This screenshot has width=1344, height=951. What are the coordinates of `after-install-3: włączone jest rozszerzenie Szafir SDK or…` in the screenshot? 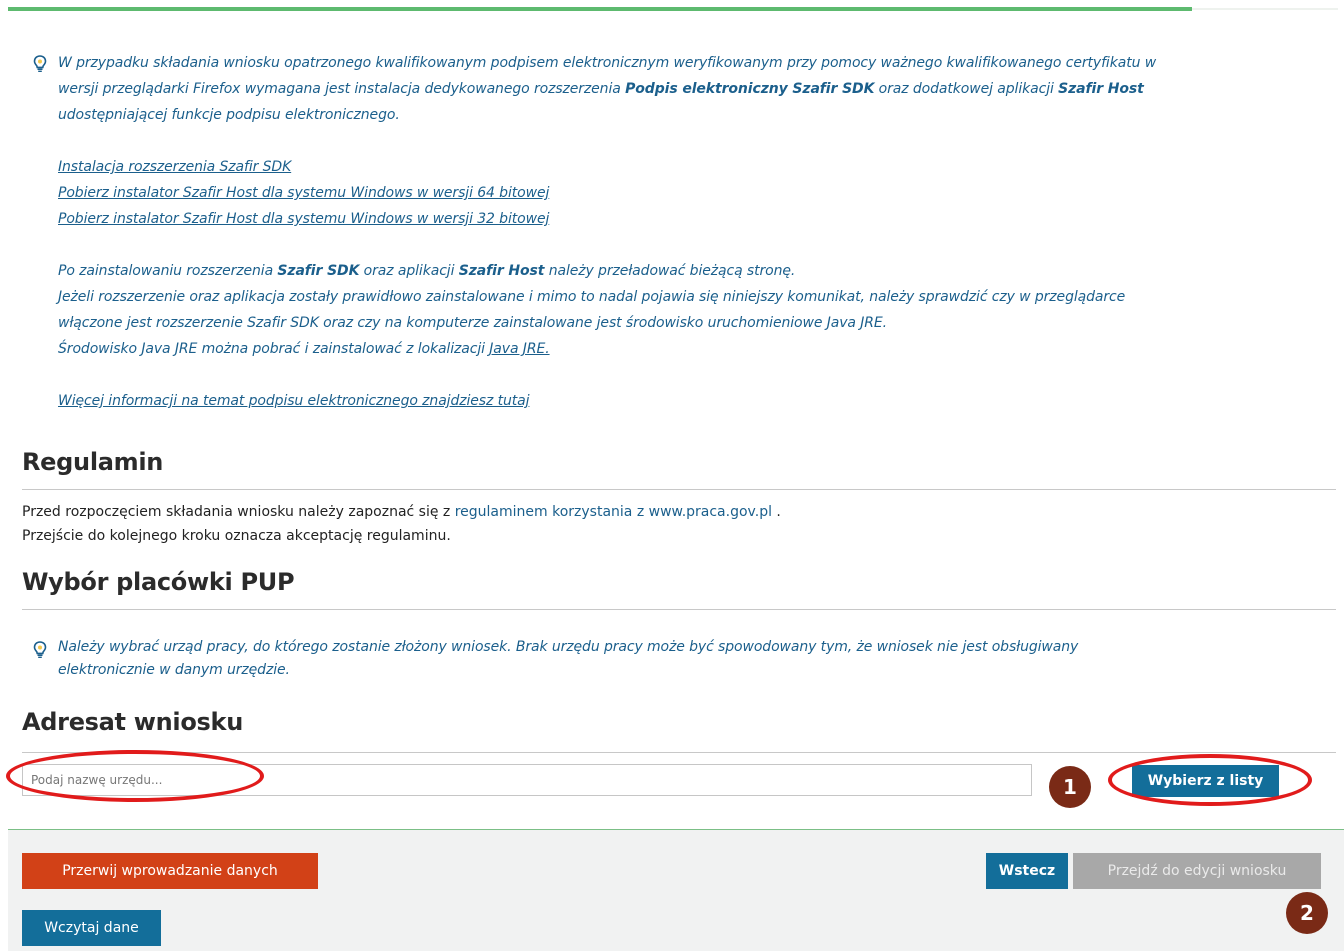 It's located at (472, 323).